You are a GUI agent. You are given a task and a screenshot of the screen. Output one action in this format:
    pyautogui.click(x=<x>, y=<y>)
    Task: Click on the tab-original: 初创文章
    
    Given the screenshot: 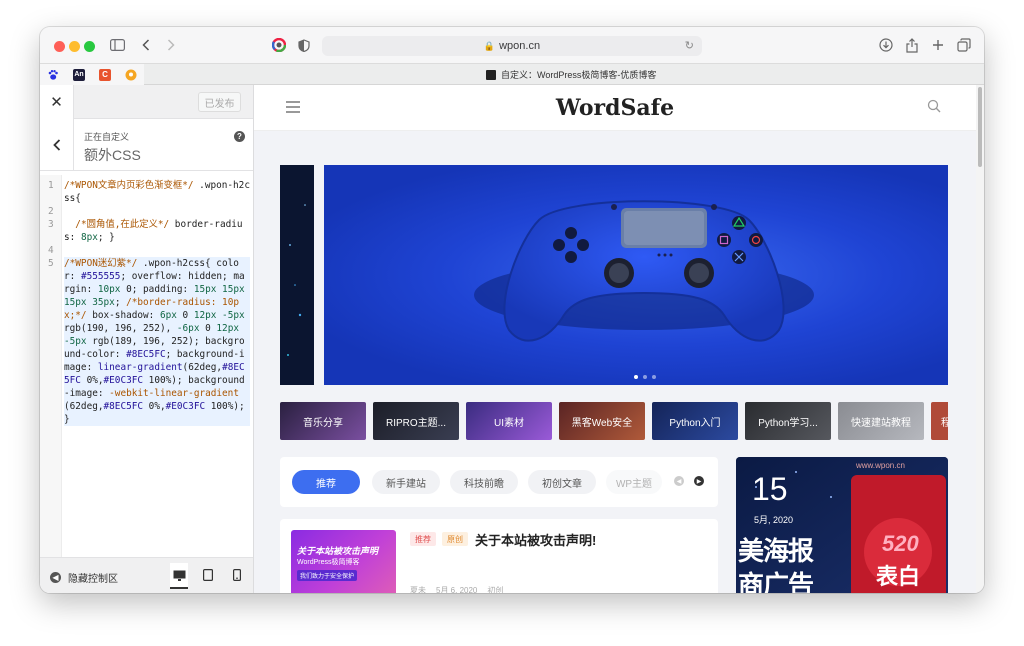 What is the action you would take?
    pyautogui.click(x=562, y=482)
    